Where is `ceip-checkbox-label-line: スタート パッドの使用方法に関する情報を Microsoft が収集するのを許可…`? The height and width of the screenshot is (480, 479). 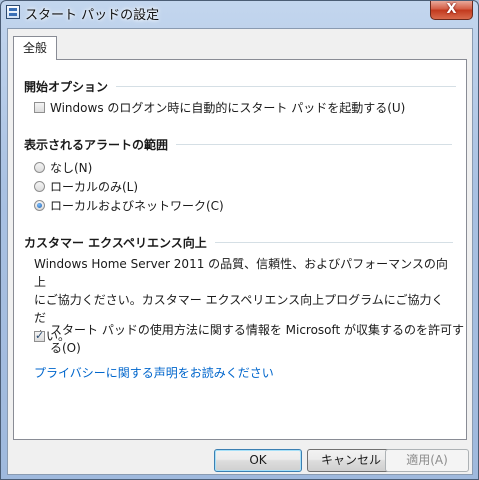
ceip-checkbox-label-line: スタート パッドの使用方法に関する情報を Microsoft が収集するのを許可… is located at coordinates (257, 330).